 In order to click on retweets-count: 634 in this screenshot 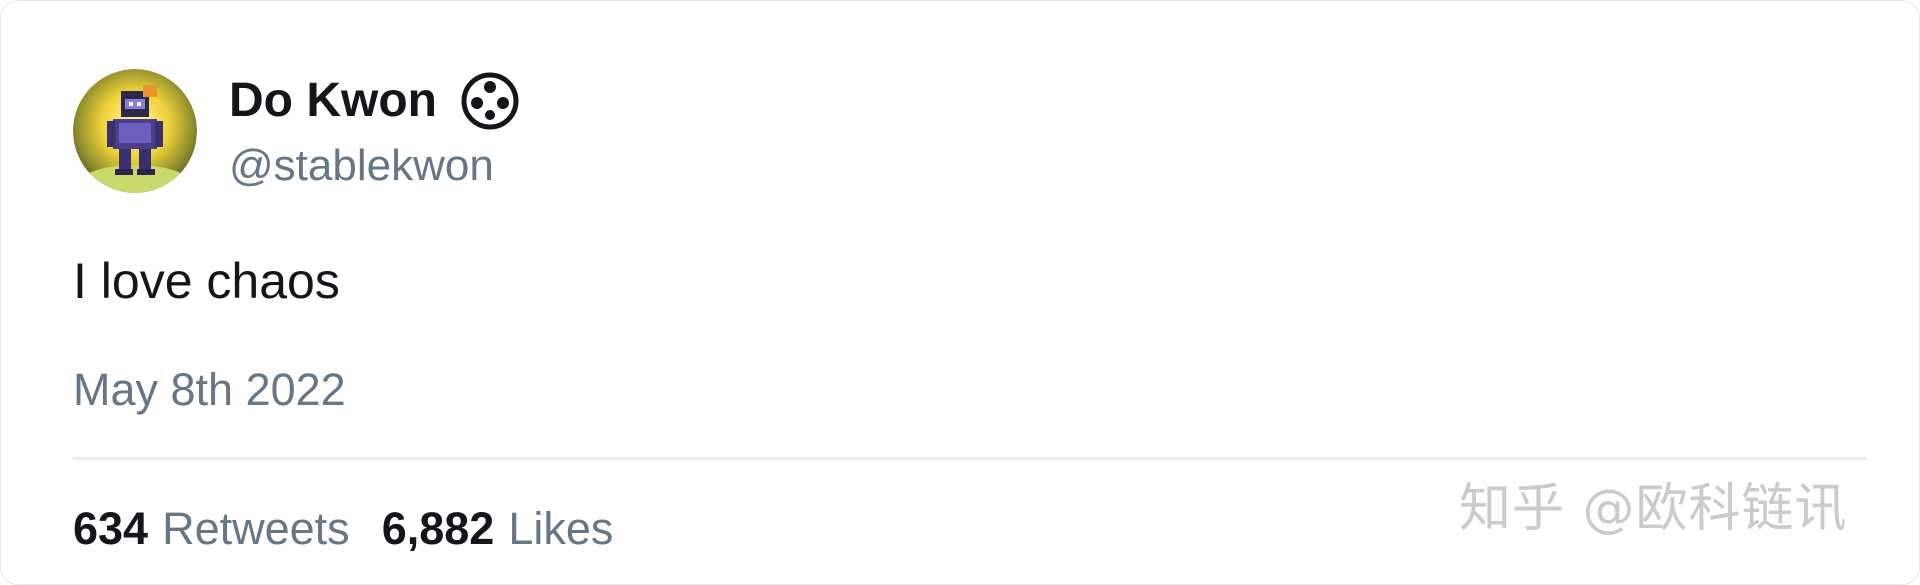, I will do `click(111, 528)`.